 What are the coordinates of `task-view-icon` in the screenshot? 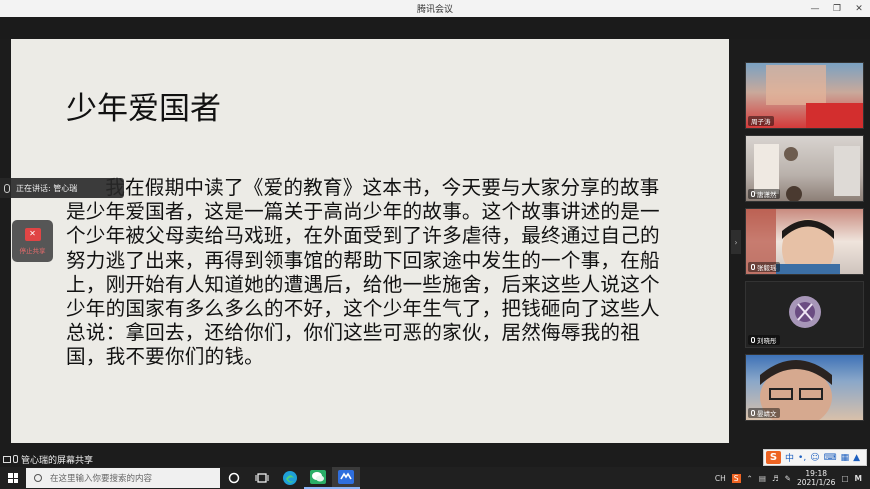 It's located at (262, 478).